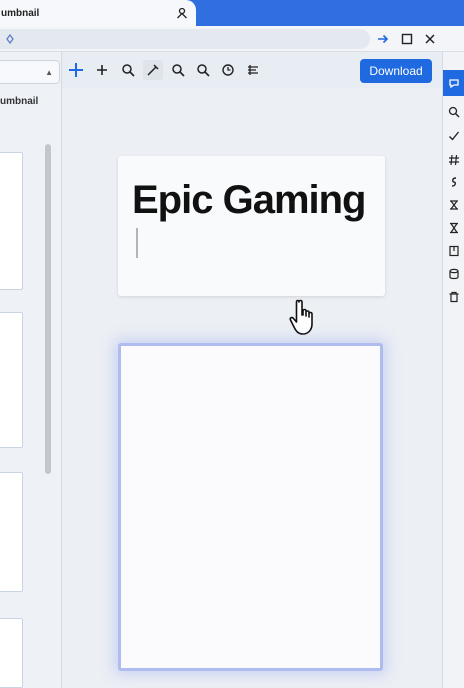  What do you see at coordinates (454, 228) in the screenshot?
I see `hourglass-icon` at bounding box center [454, 228].